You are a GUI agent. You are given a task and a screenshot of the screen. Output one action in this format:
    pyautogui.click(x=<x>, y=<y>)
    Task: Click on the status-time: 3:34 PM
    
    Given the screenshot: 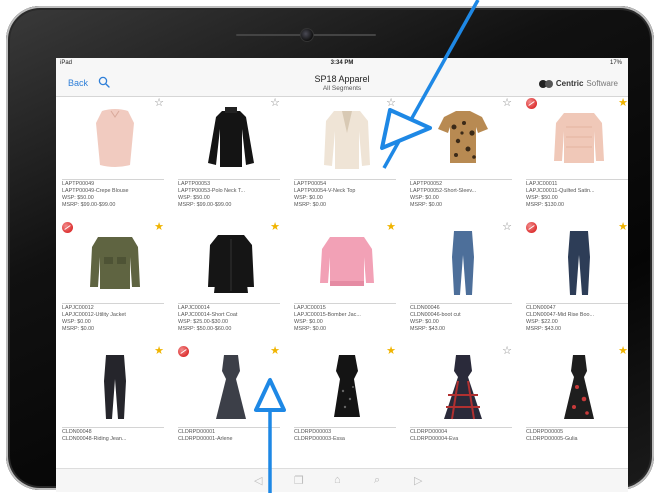 What is the action you would take?
    pyautogui.click(x=342, y=63)
    